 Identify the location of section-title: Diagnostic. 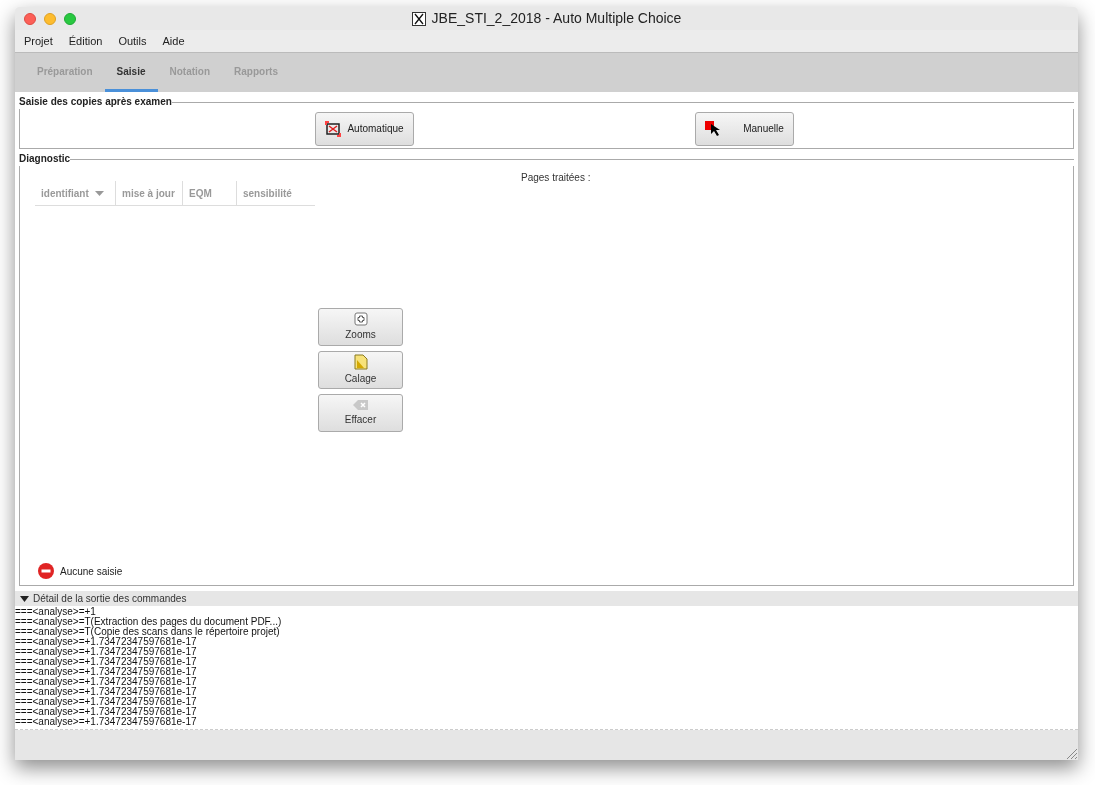
(45, 159).